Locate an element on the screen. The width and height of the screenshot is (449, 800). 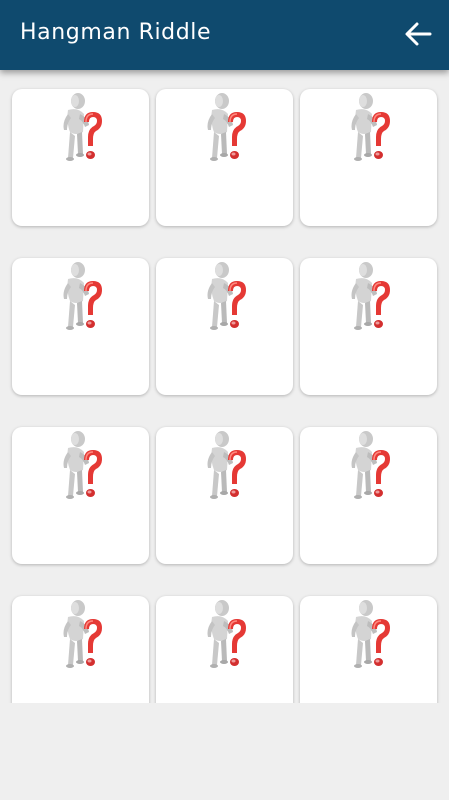
arrow-left-icon is located at coordinates (418, 34).